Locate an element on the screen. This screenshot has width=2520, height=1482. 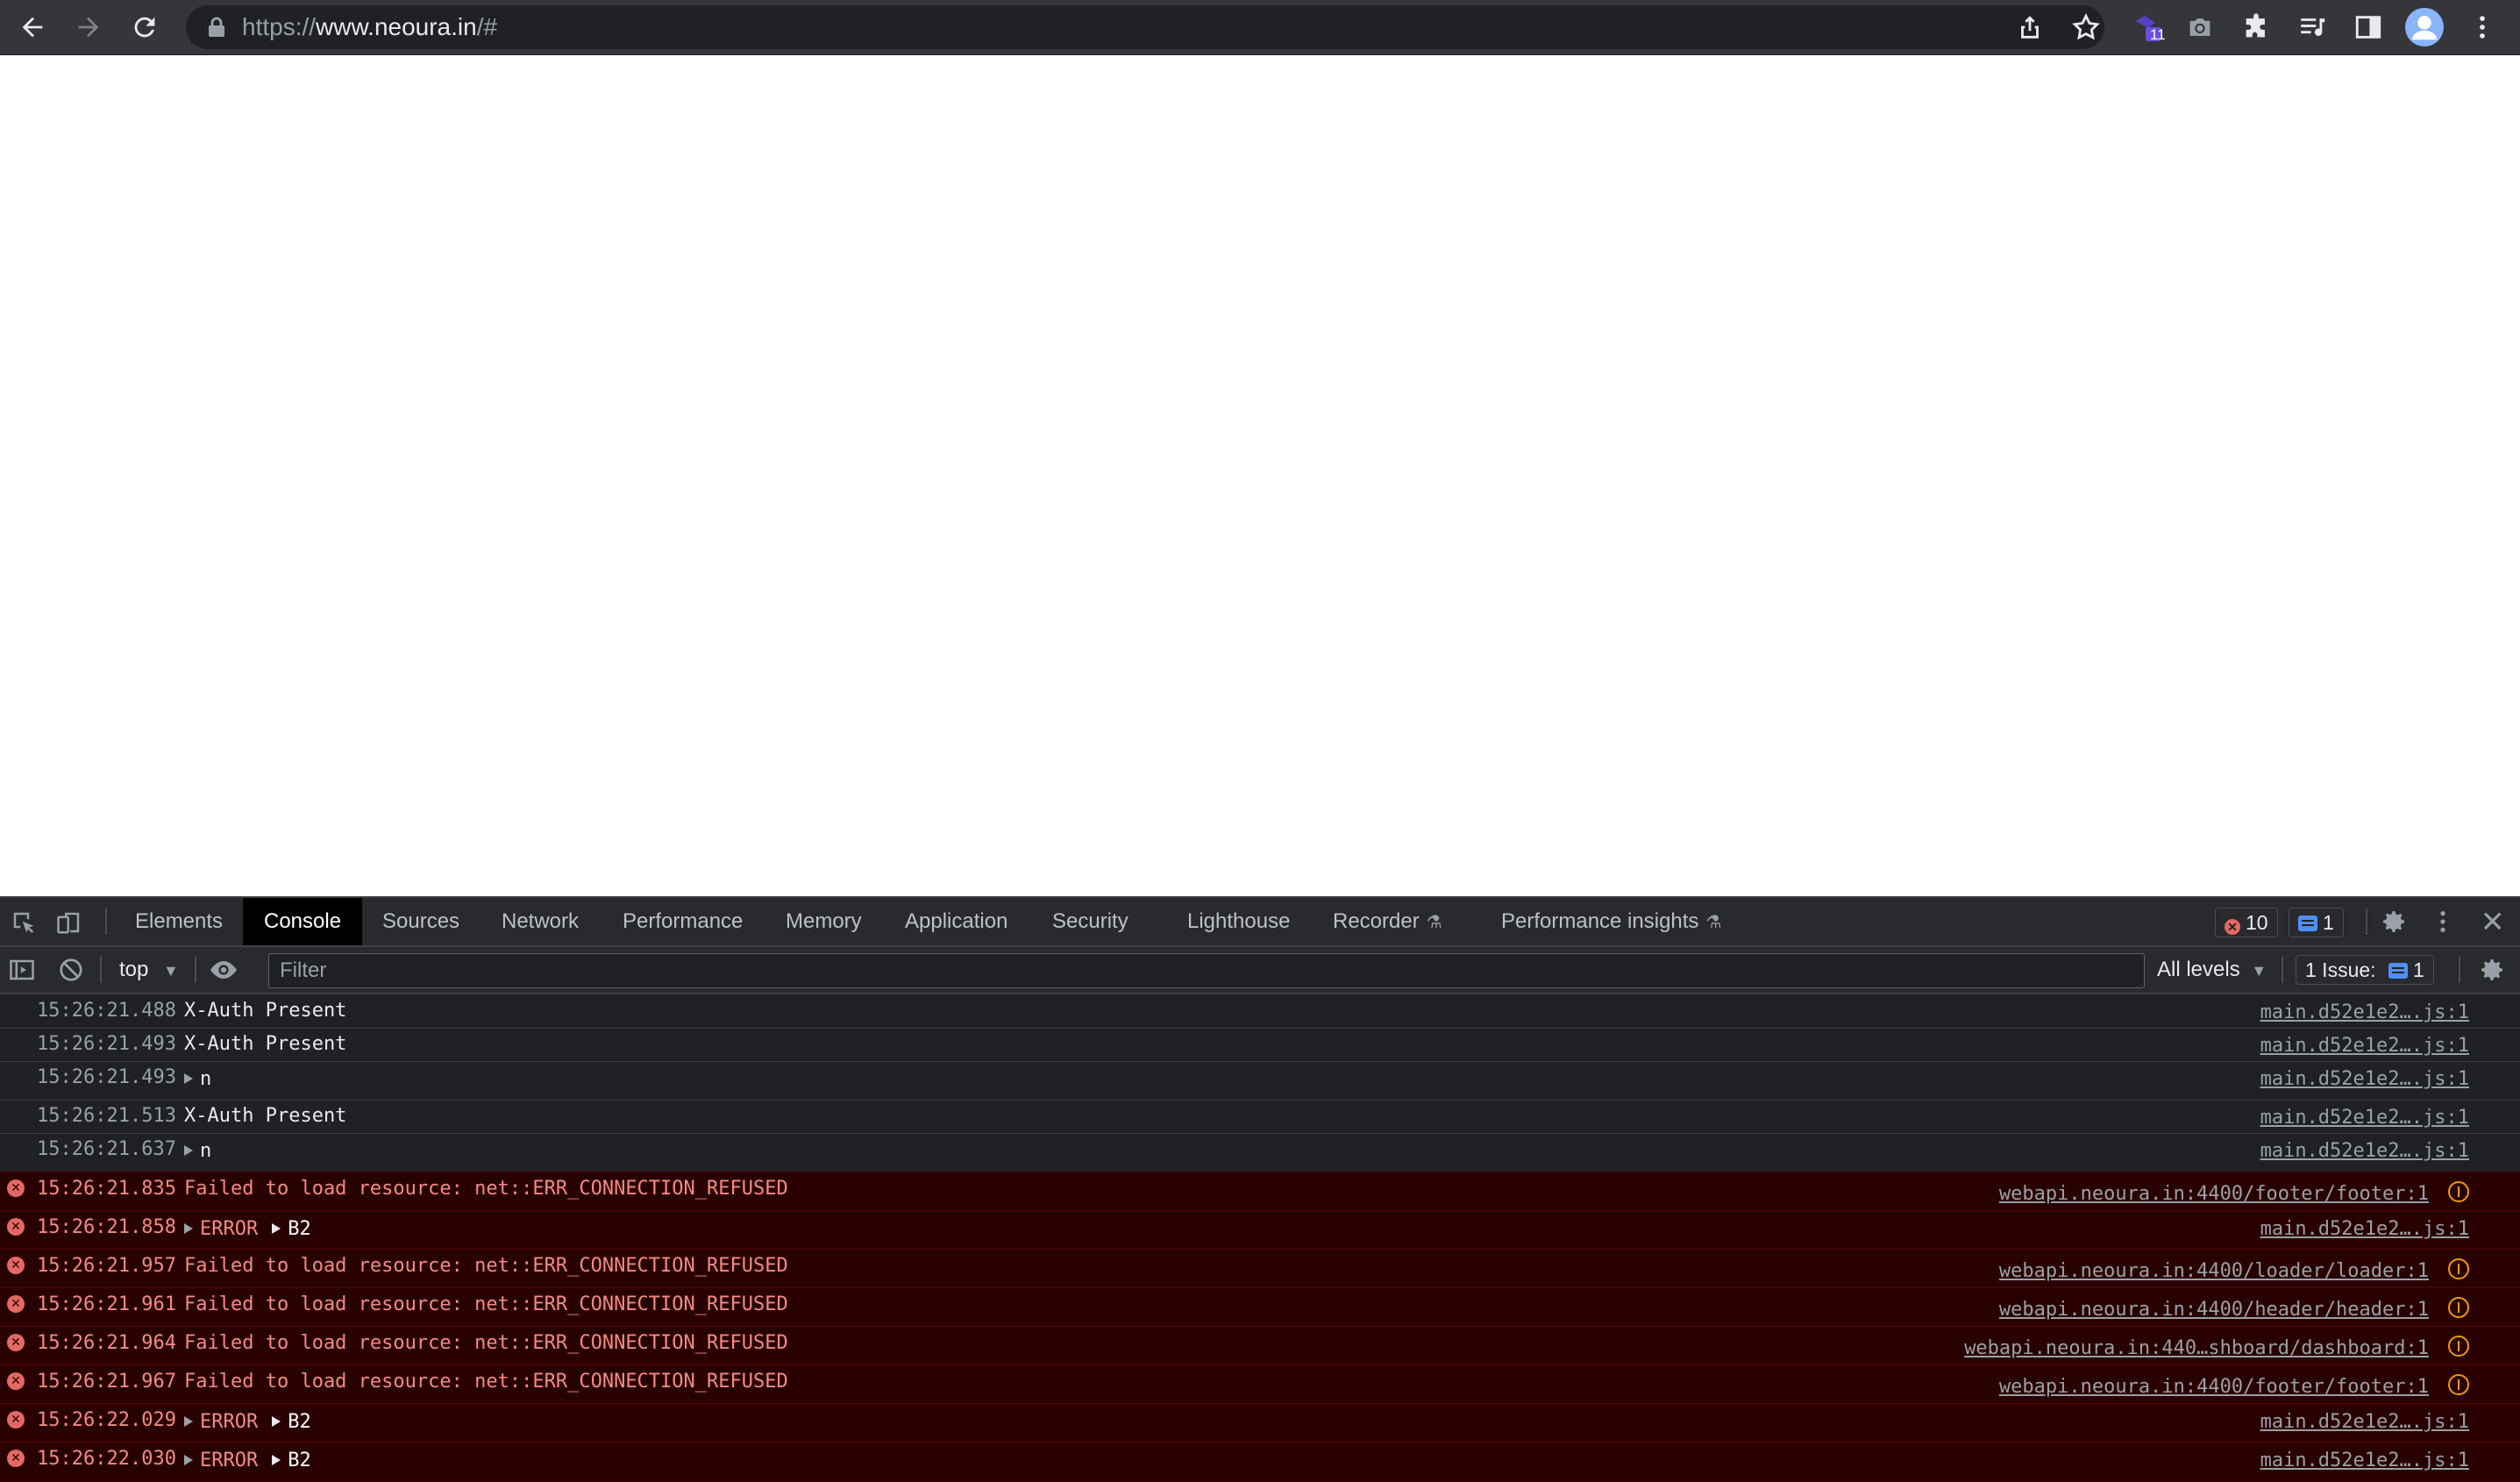
tab-recorder-label: Recorder is located at coordinates (1376, 921).